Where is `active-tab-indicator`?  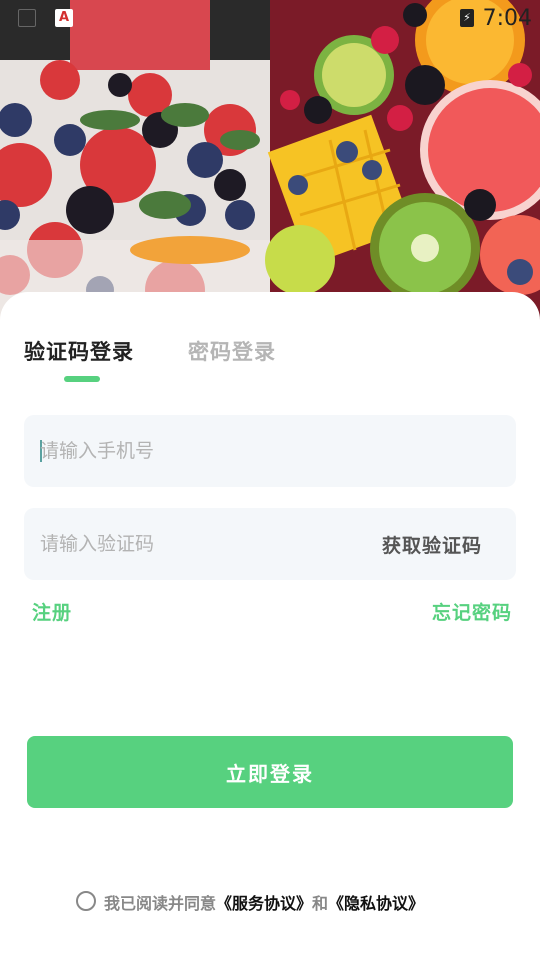 active-tab-indicator is located at coordinates (82, 379).